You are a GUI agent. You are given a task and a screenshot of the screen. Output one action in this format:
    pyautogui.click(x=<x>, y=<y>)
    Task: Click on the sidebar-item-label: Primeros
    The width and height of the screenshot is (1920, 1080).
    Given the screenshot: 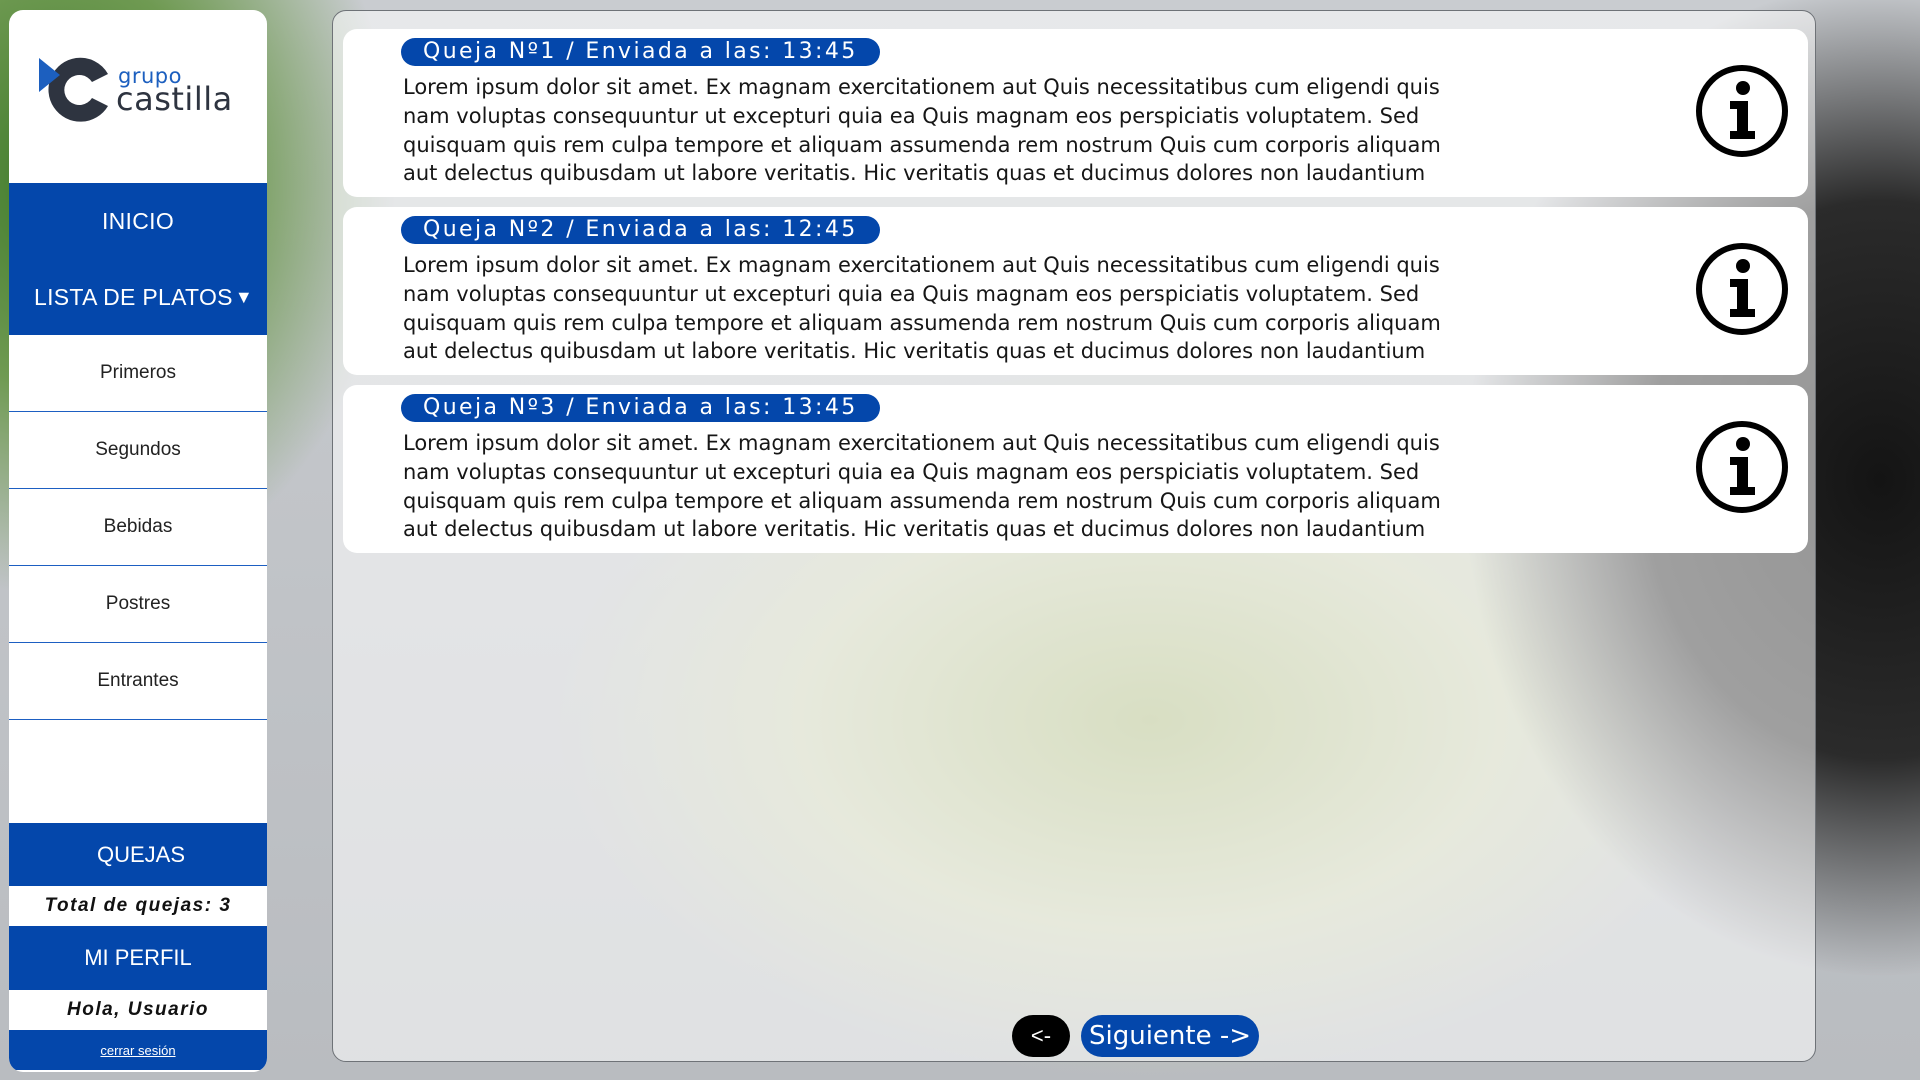 What is the action you would take?
    pyautogui.click(x=137, y=372)
    